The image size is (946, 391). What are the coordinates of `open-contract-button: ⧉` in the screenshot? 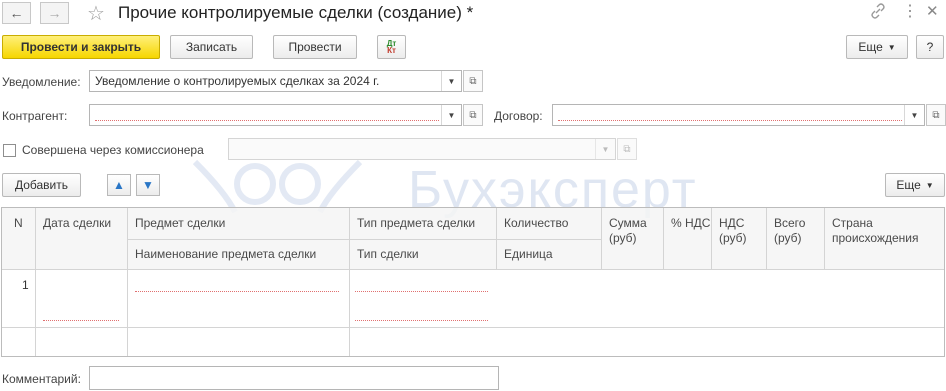 It's located at (936, 115).